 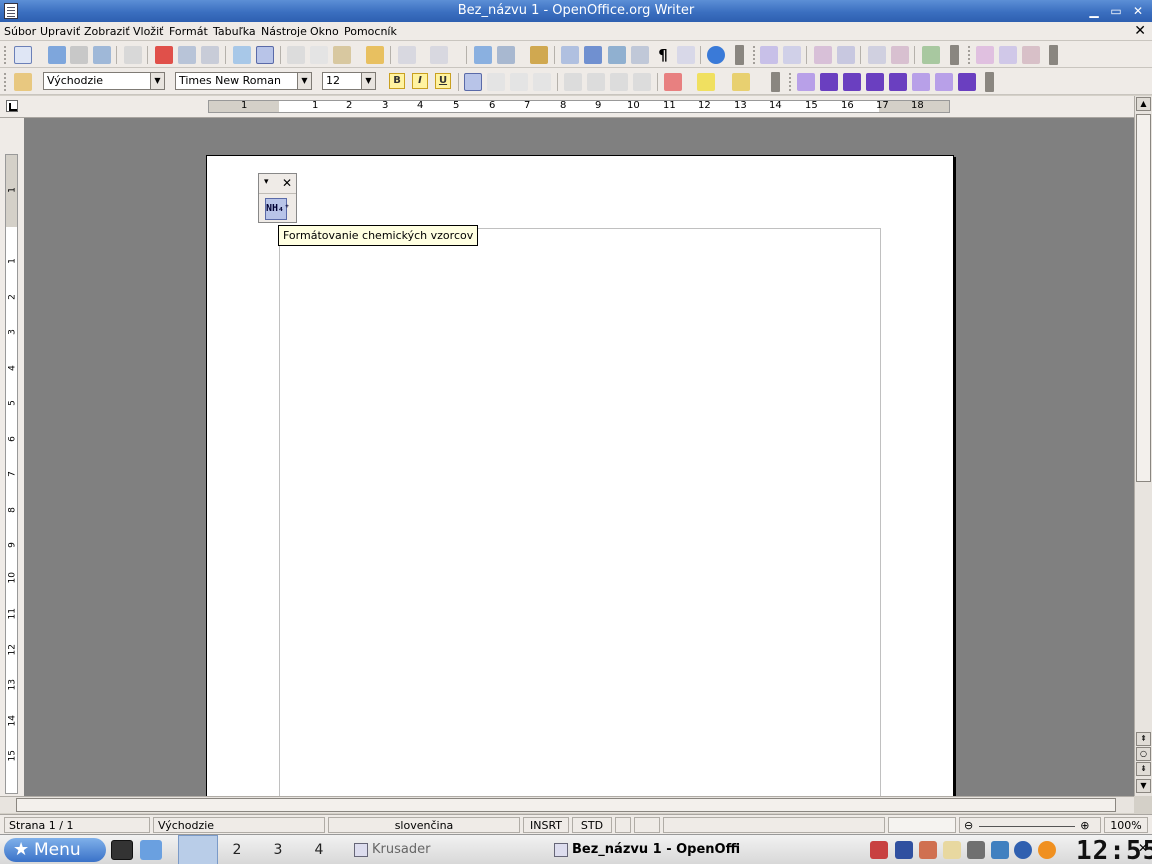 What do you see at coordinates (706, 82) in the screenshot?
I see `highlighting-icon` at bounding box center [706, 82].